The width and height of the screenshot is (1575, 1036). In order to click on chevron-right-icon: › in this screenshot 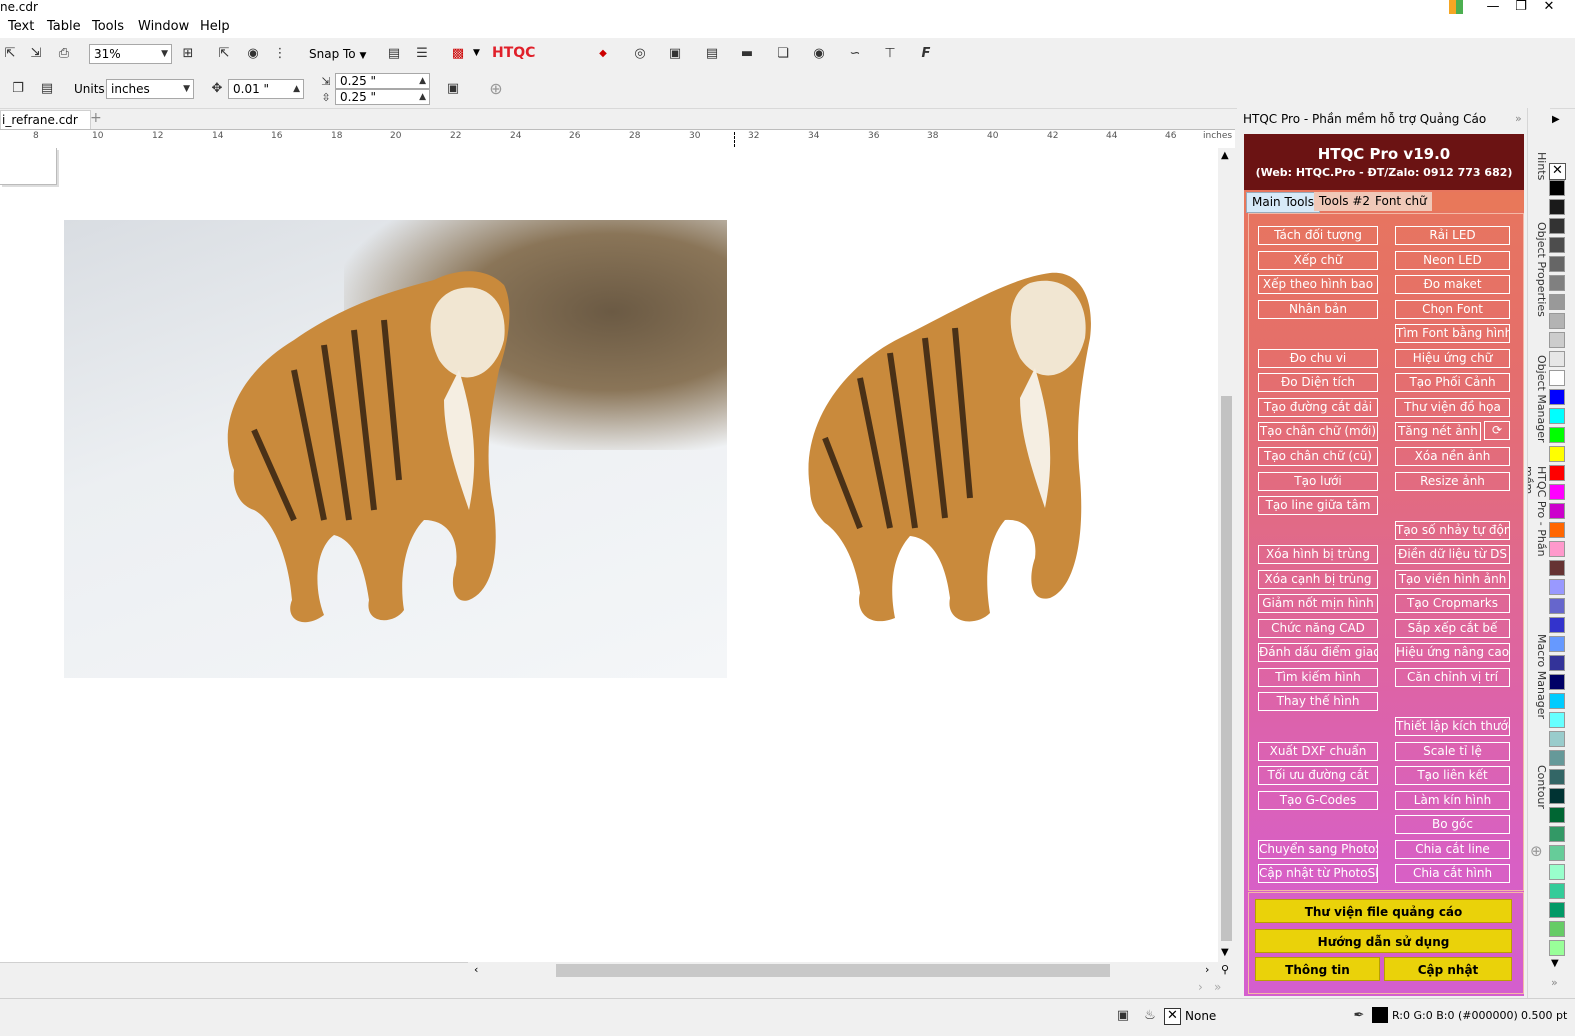, I will do `click(1200, 987)`.